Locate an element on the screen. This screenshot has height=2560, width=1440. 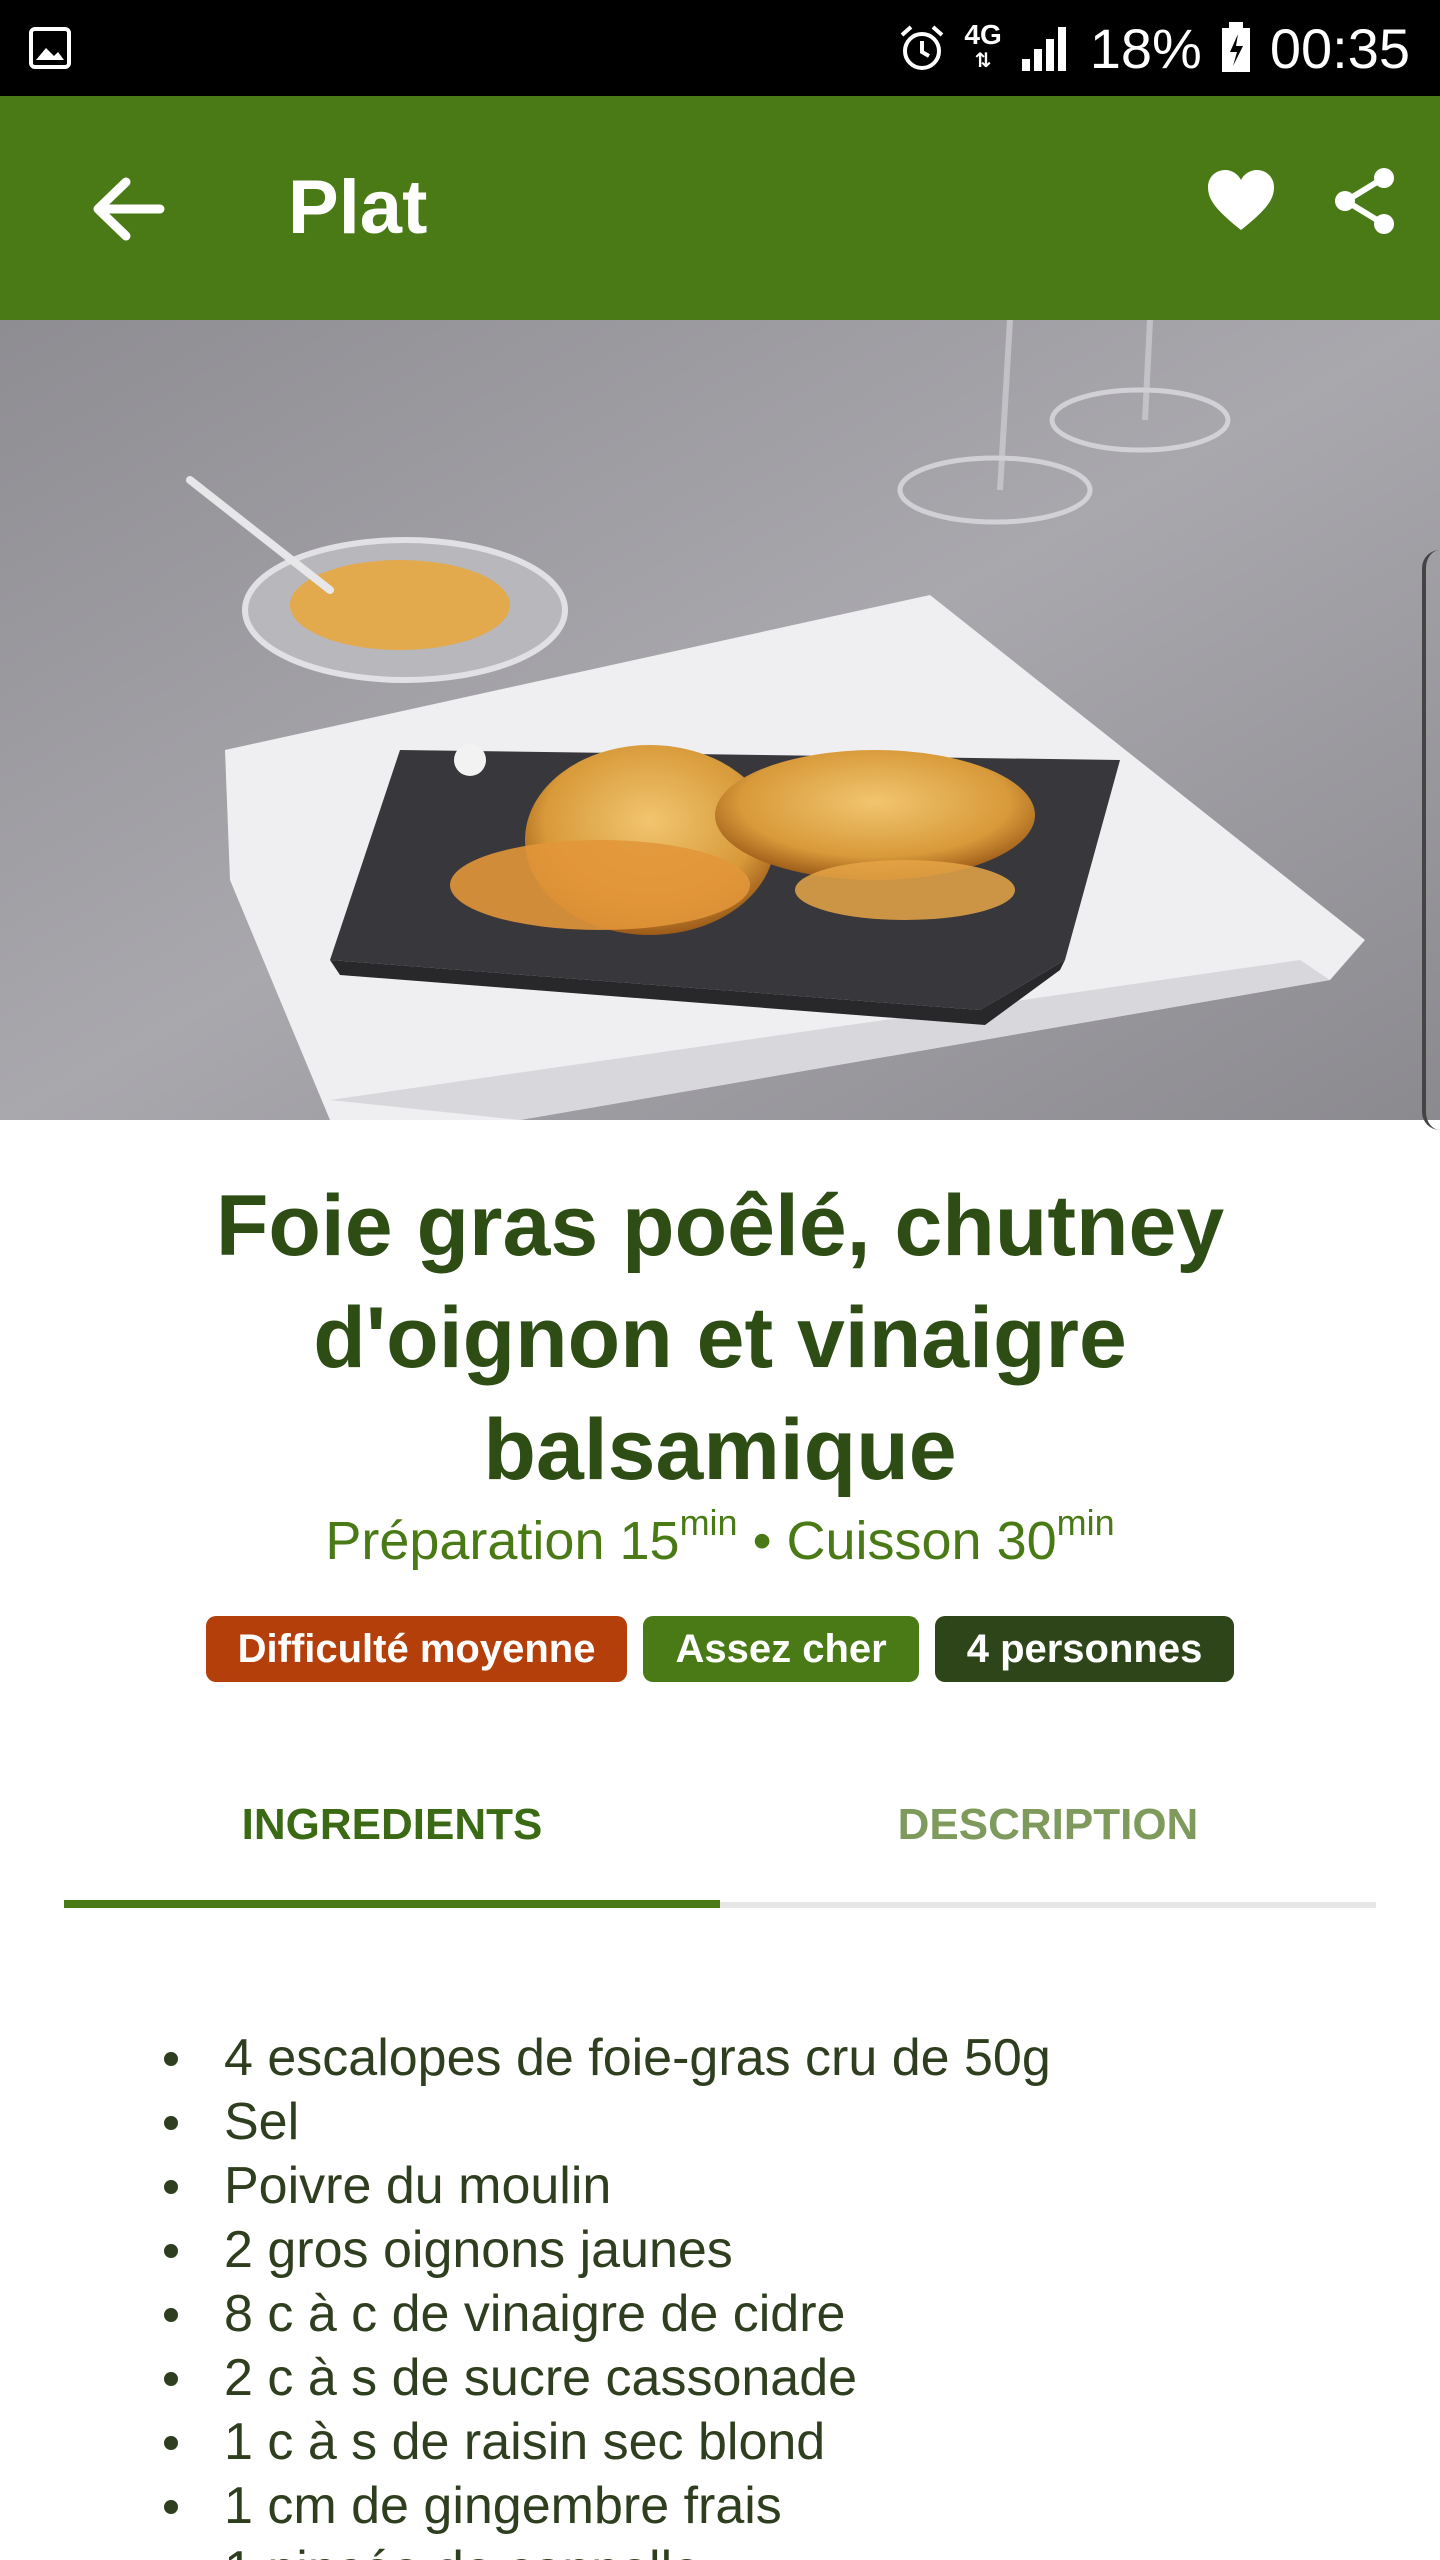
list-item: 2 gros oignons jaunes is located at coordinates (720, 2250).